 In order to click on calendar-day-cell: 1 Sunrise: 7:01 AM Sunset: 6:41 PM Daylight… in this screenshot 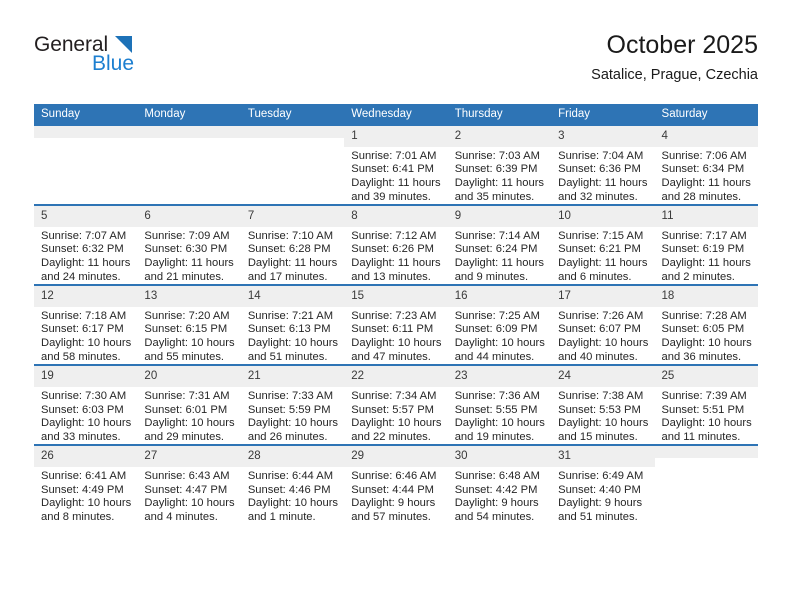, I will do `click(396, 166)`.